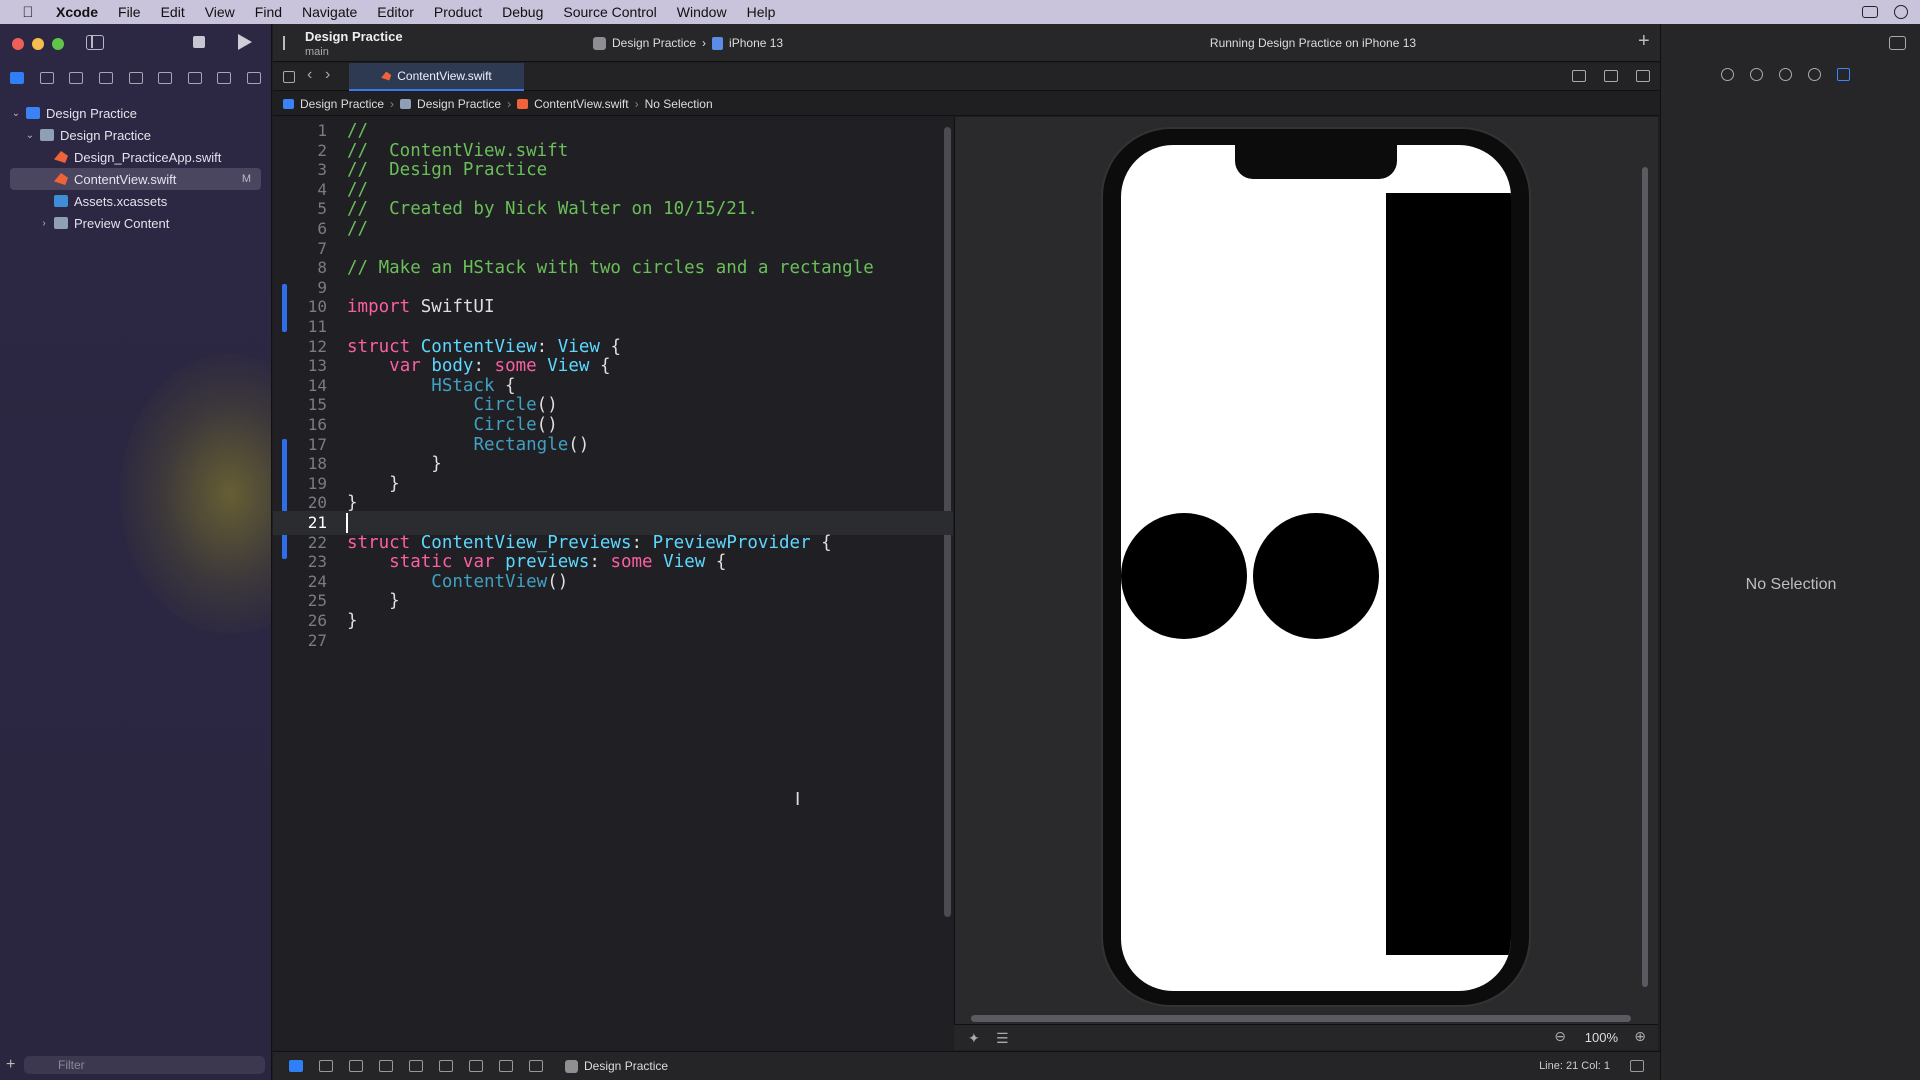 This screenshot has height=1080, width=1920. I want to click on debug-navigator-icon, so click(194, 78).